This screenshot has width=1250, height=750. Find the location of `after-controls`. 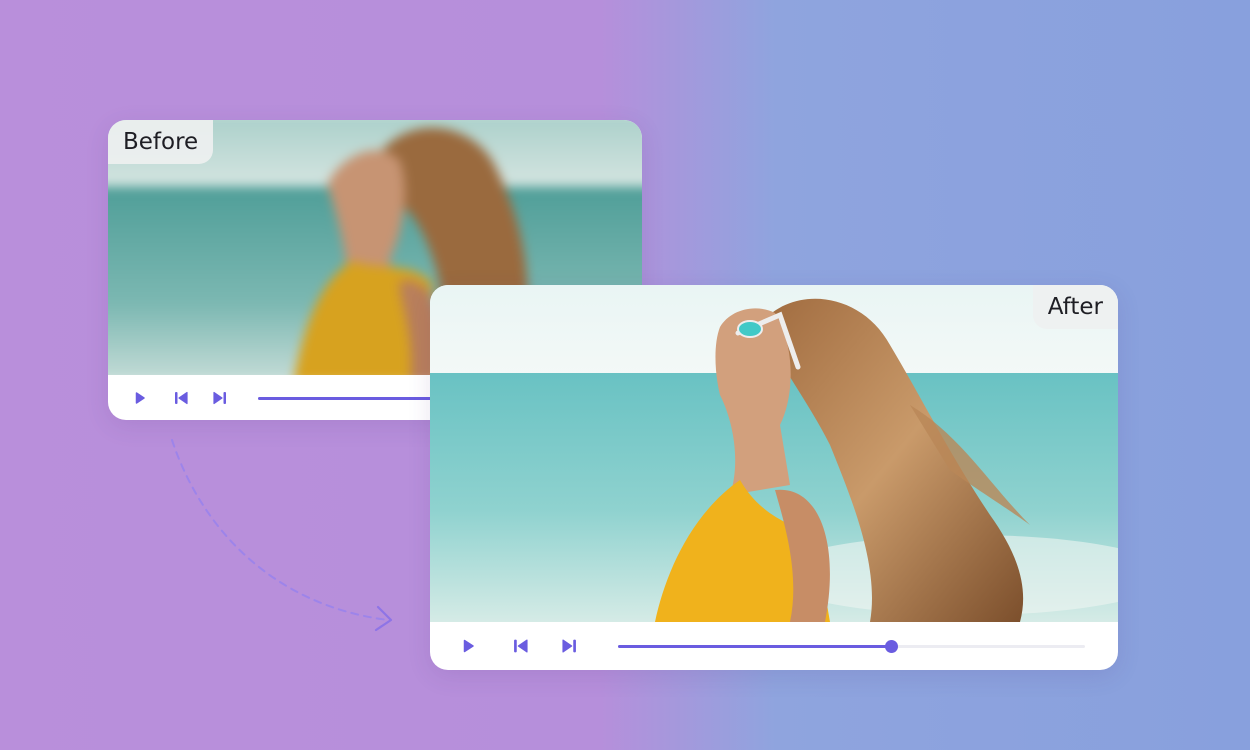

after-controls is located at coordinates (774, 646).